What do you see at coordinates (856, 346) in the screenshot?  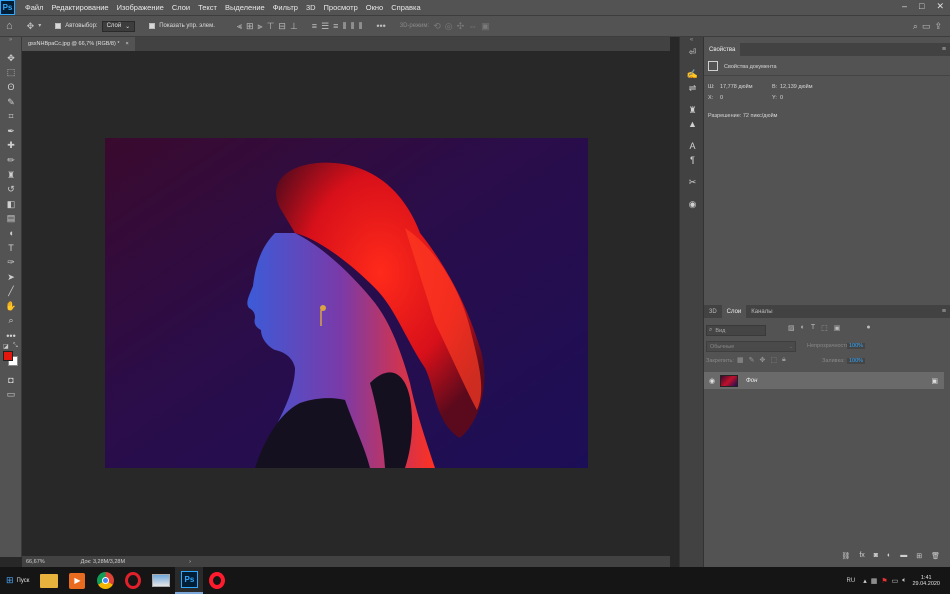 I see `opacity-value: 100%` at bounding box center [856, 346].